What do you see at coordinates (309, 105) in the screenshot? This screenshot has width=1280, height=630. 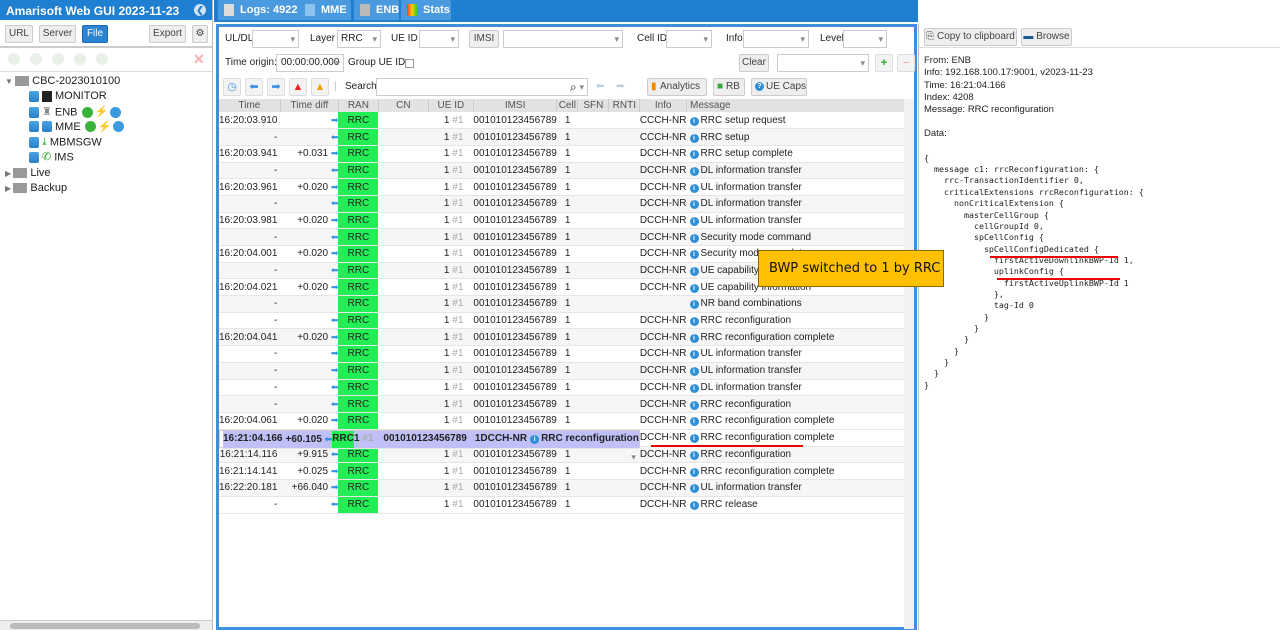 I see `column-header: Time diff` at bounding box center [309, 105].